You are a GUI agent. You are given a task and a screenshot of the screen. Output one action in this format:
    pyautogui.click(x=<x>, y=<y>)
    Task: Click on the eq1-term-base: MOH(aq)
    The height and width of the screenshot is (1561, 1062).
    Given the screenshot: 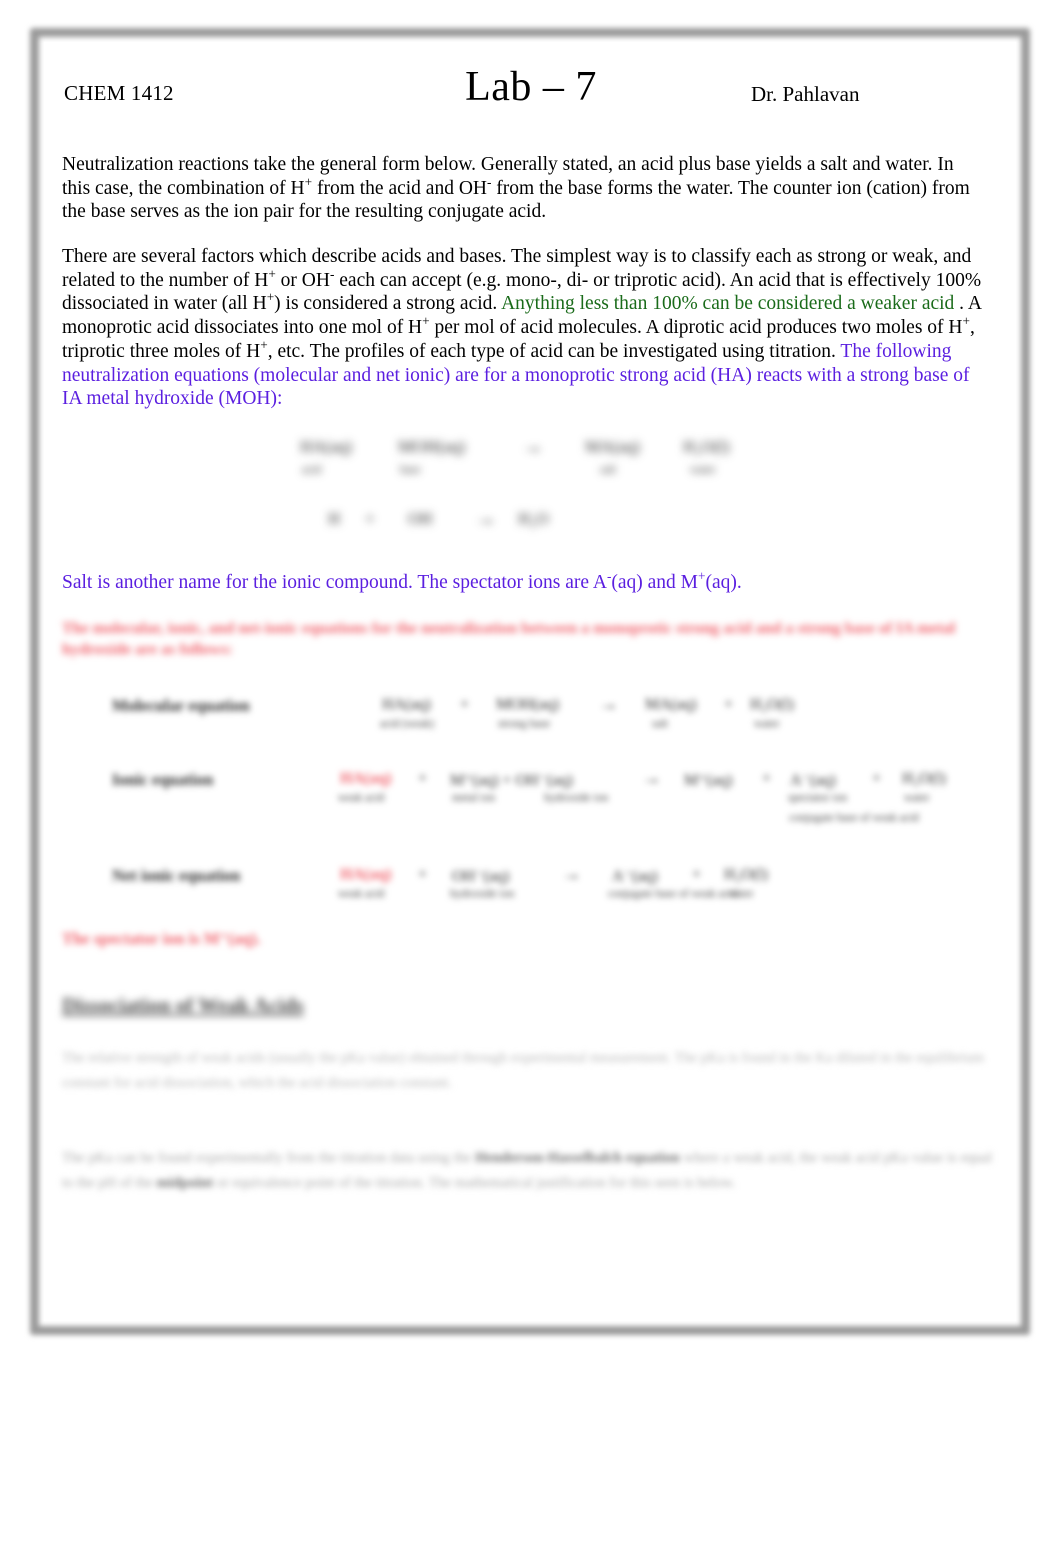 What is the action you would take?
    pyautogui.click(x=432, y=446)
    